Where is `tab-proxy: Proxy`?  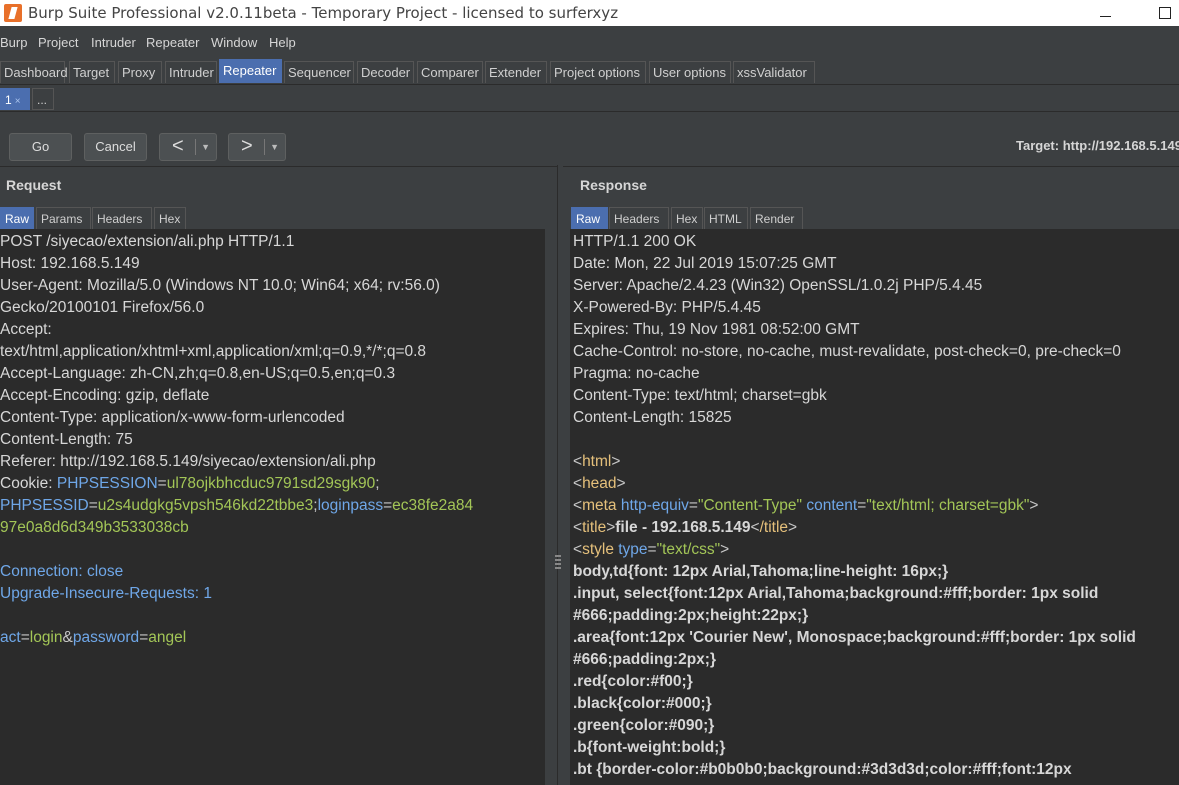
tab-proxy: Proxy is located at coordinates (140, 72).